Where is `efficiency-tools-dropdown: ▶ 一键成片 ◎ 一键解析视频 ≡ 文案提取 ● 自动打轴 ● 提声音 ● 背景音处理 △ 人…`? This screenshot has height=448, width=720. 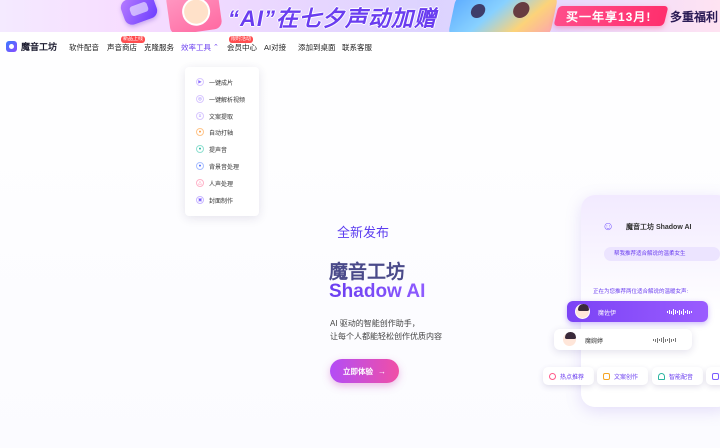
efficiency-tools-dropdown: ▶ 一键成片 ◎ 一键解析视频 ≡ 文案提取 ● 自动打轴 ● 提声音 ● 背景音处理 △ 人… is located at coordinates (222, 141).